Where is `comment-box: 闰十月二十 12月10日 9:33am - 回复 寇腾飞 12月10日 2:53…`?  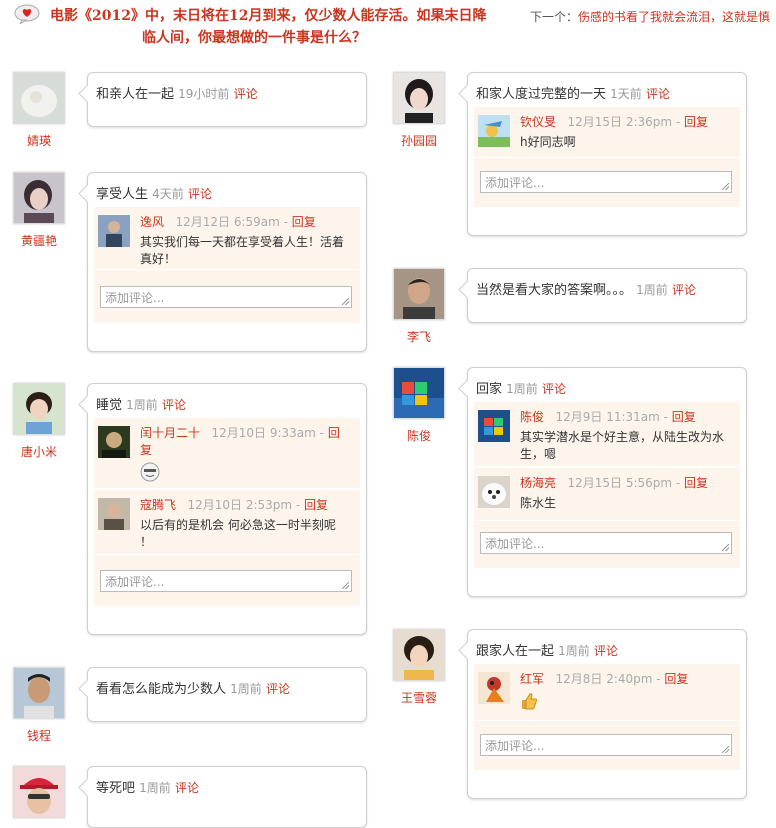
comment-box: 闰十月二十 12月10日 9:33am - 回复 寇腾飞 12月10日 2:53… is located at coordinates (227, 512).